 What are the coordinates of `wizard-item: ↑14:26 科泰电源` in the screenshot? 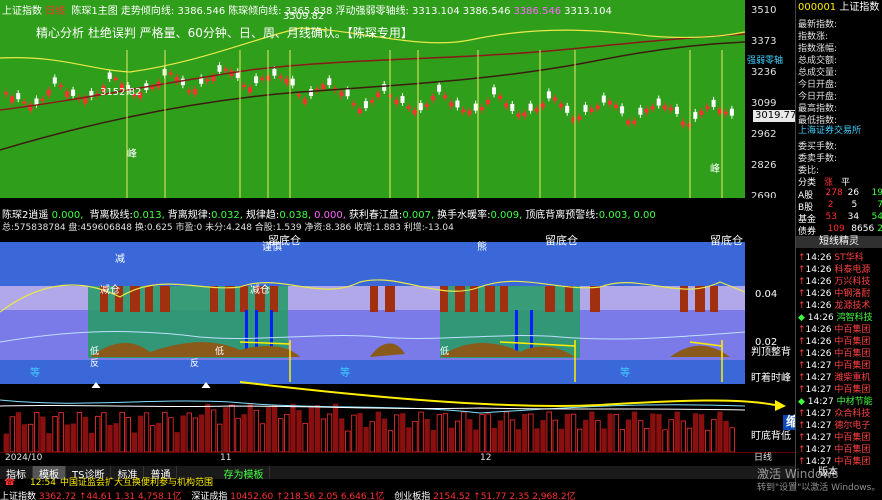 It's located at (840, 268).